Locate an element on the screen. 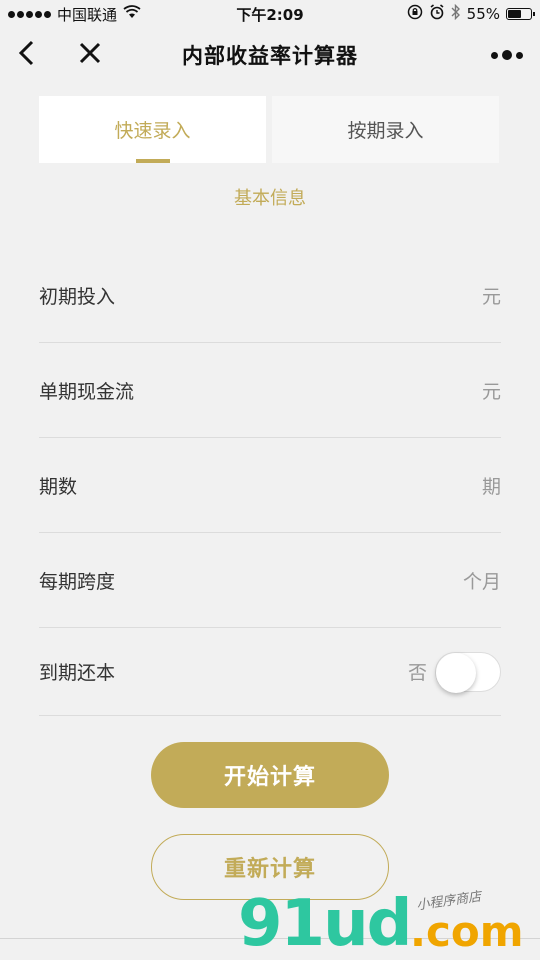 The height and width of the screenshot is (960, 540). toggle-wrap: 否 is located at coordinates (454, 672).